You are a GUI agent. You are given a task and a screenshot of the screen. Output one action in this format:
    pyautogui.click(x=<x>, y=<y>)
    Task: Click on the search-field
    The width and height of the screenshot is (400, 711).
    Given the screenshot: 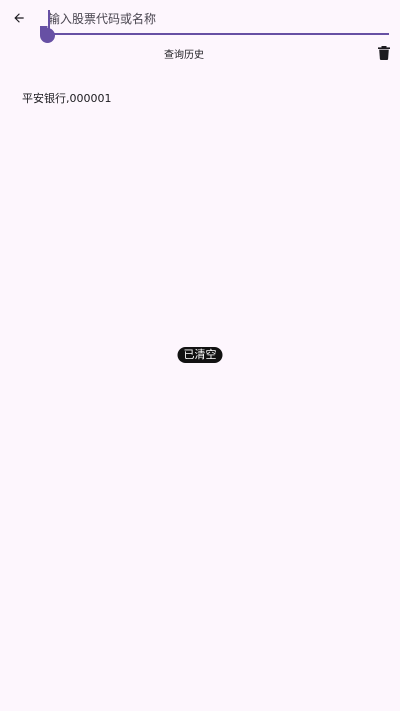 What is the action you would take?
    pyautogui.click(x=218, y=21)
    